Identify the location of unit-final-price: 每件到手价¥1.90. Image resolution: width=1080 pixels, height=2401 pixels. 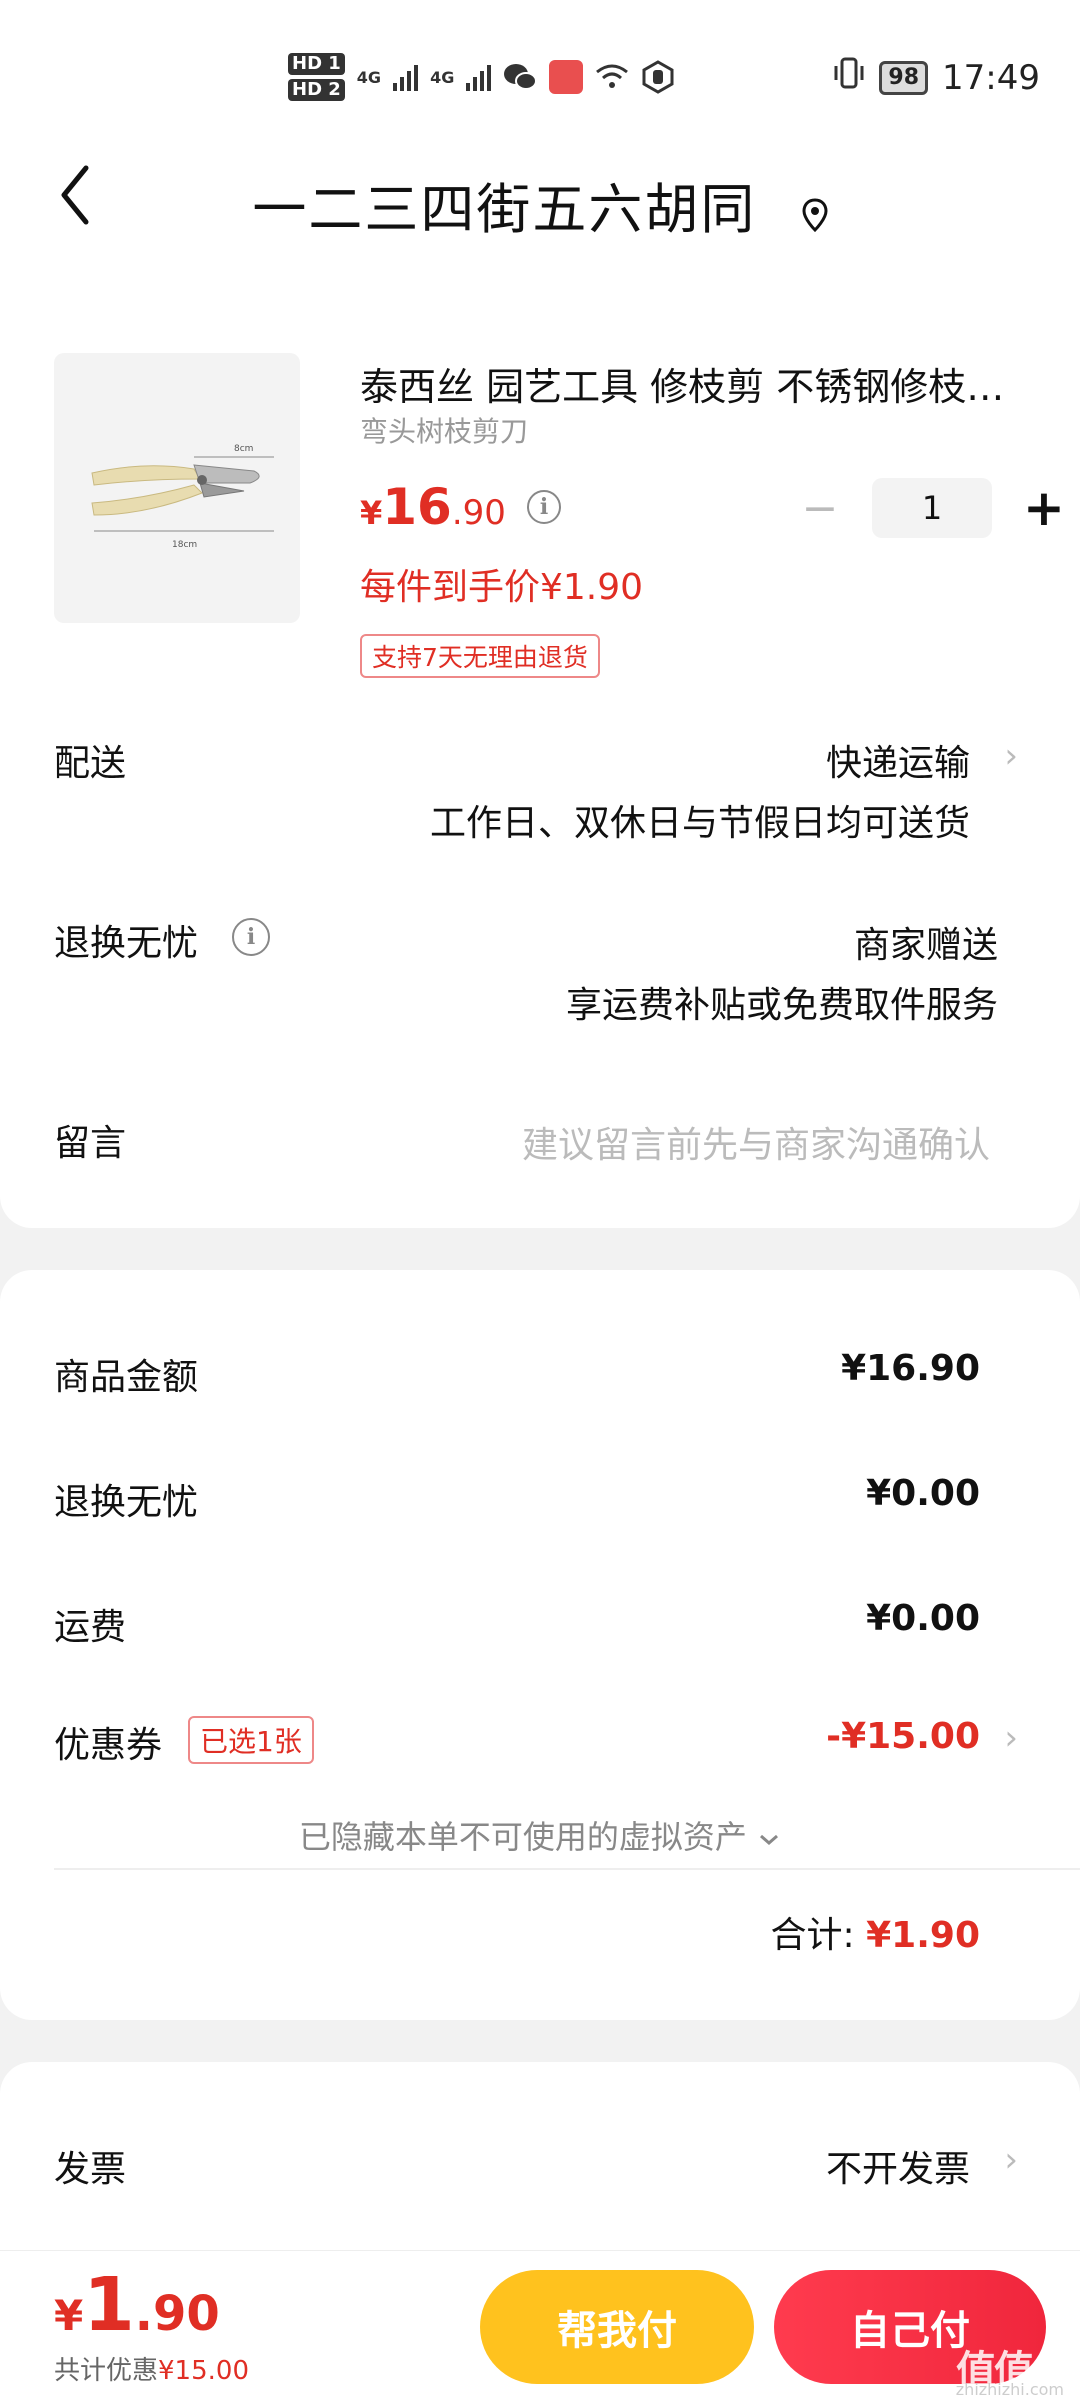
(502, 587).